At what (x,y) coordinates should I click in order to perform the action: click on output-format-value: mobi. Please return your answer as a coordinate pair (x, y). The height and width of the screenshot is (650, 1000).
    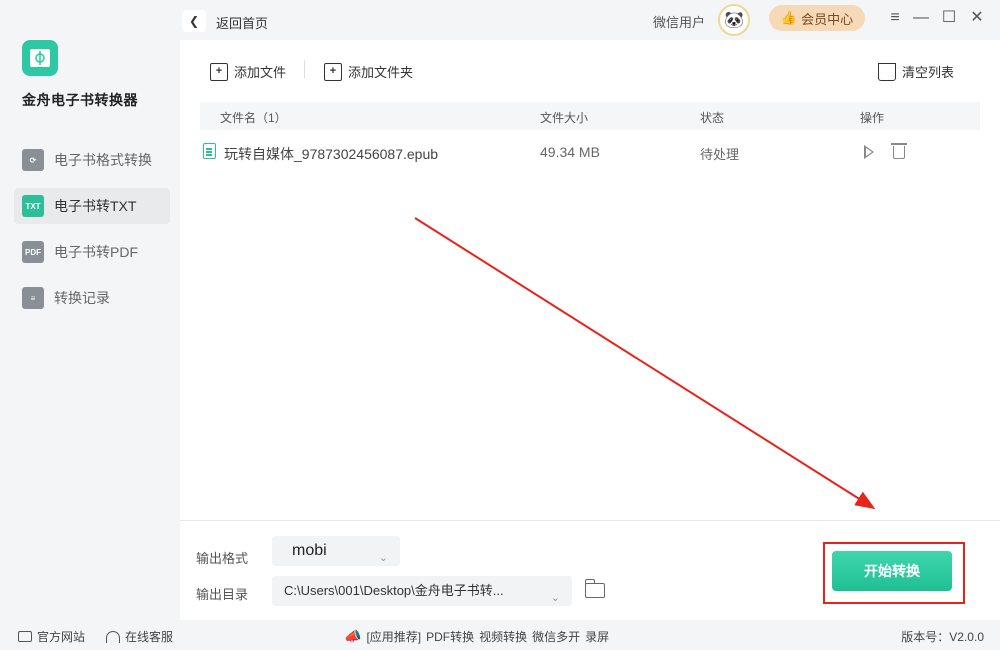
    Looking at the image, I should click on (309, 550).